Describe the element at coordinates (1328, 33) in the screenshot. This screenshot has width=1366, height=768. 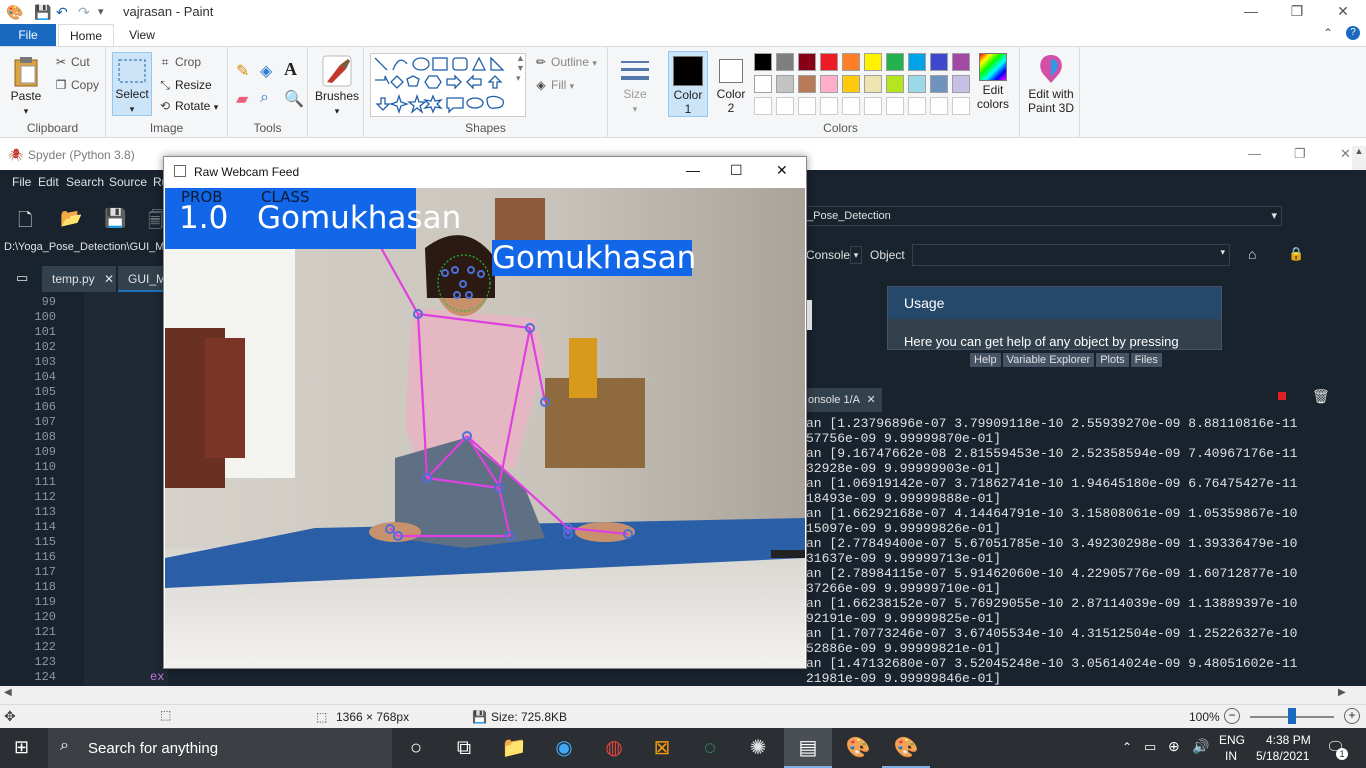
I see `minimize-ribbon-icon: ⌃` at that location.